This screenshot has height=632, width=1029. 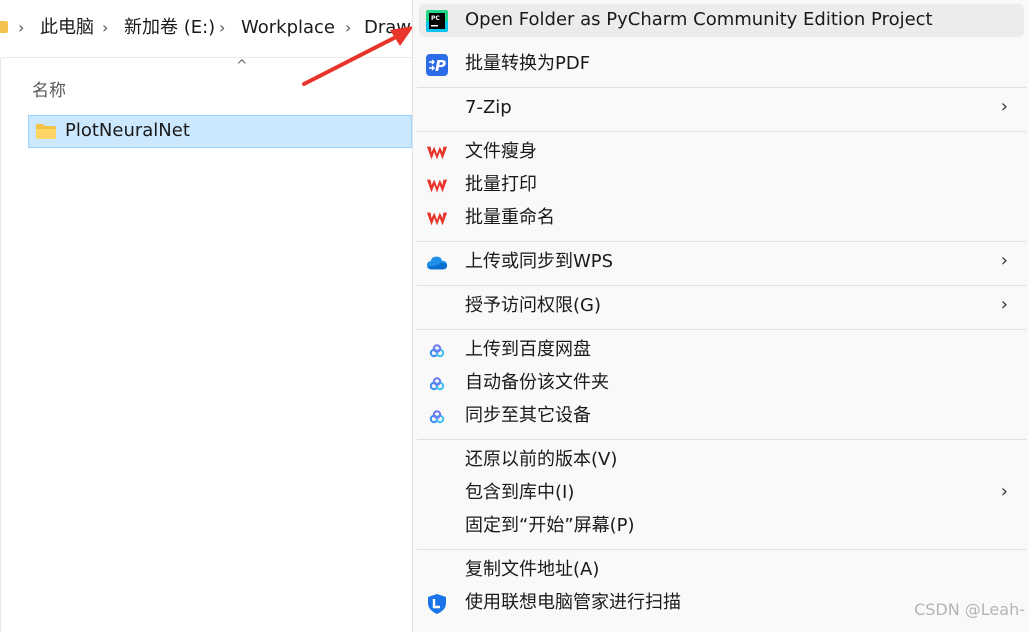 What do you see at coordinates (358, 56) in the screenshot?
I see `annotation-arrow-icon` at bounding box center [358, 56].